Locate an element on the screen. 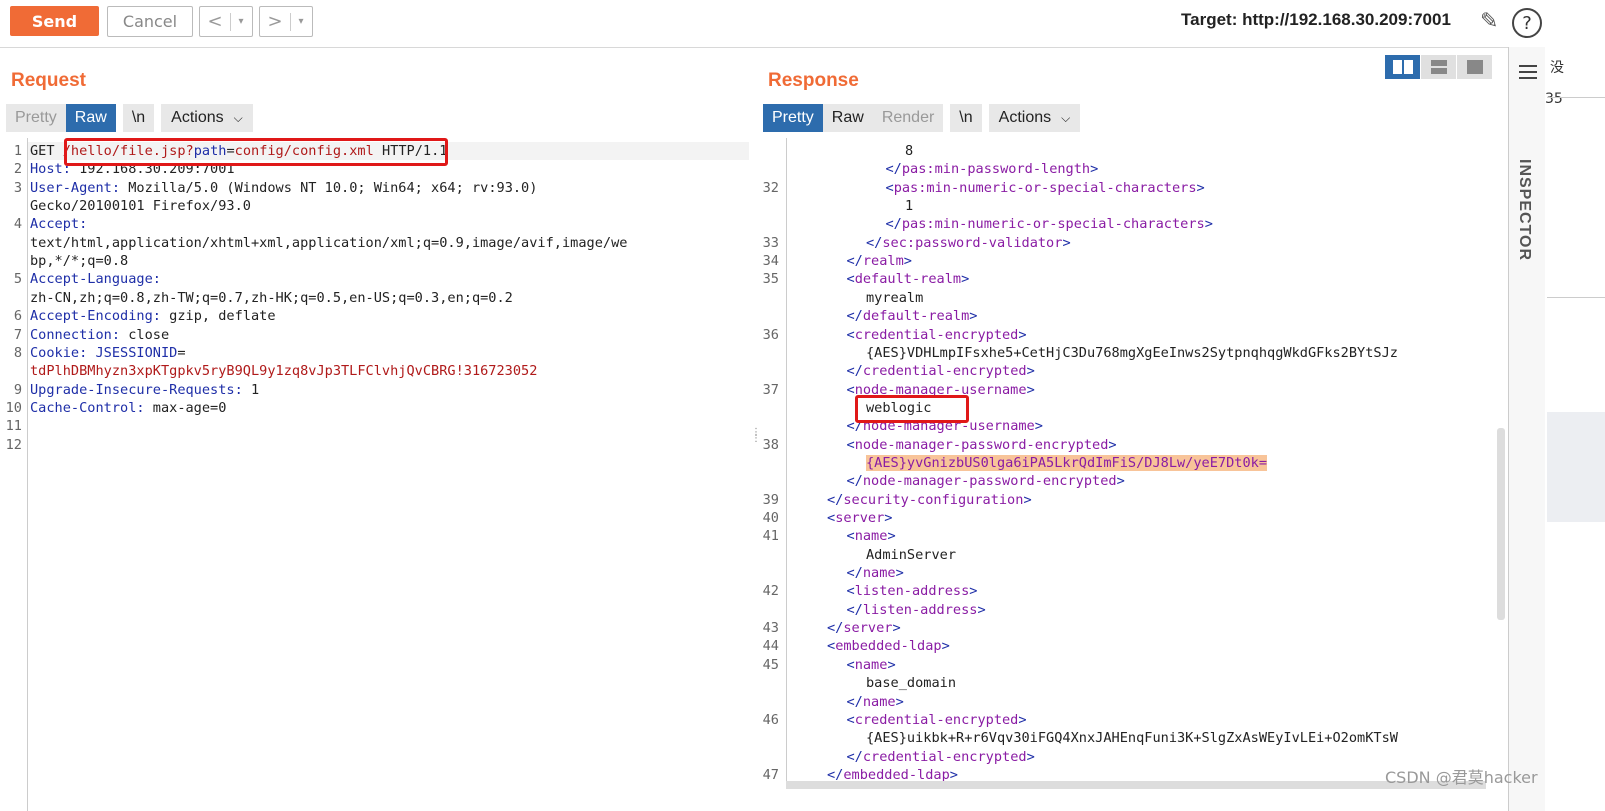 Image resolution: width=1605 pixels, height=811 pixels. code-line: <default-realm> is located at coordinates (908, 279).